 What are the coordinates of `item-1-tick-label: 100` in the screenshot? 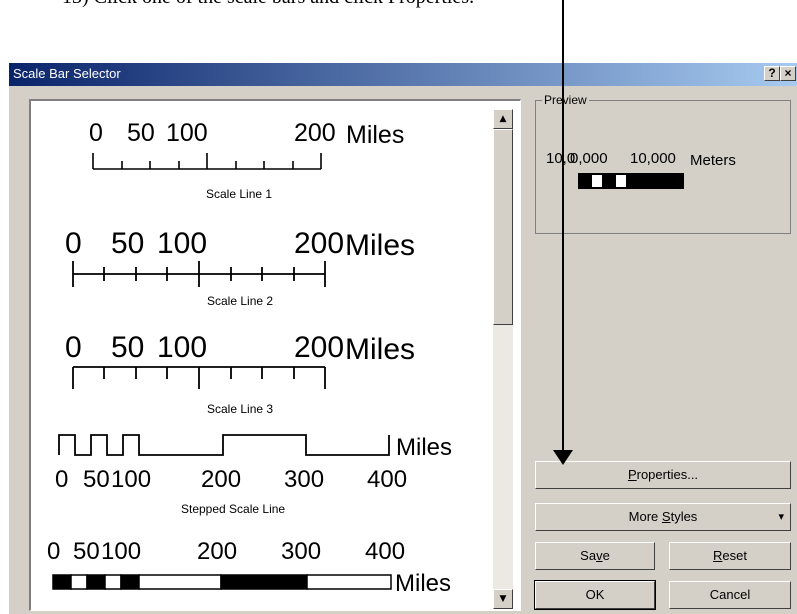 It's located at (187, 133).